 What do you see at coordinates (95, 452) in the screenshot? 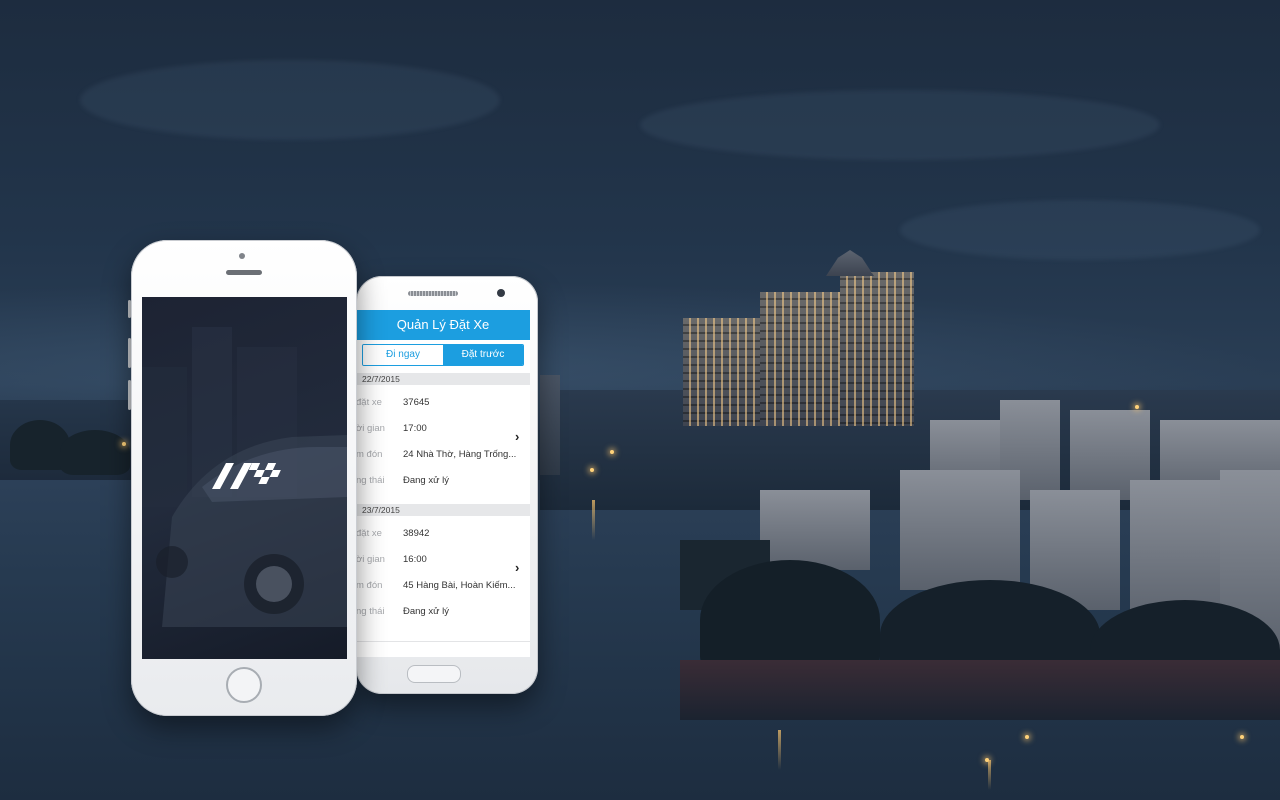
I see `tree` at bounding box center [95, 452].